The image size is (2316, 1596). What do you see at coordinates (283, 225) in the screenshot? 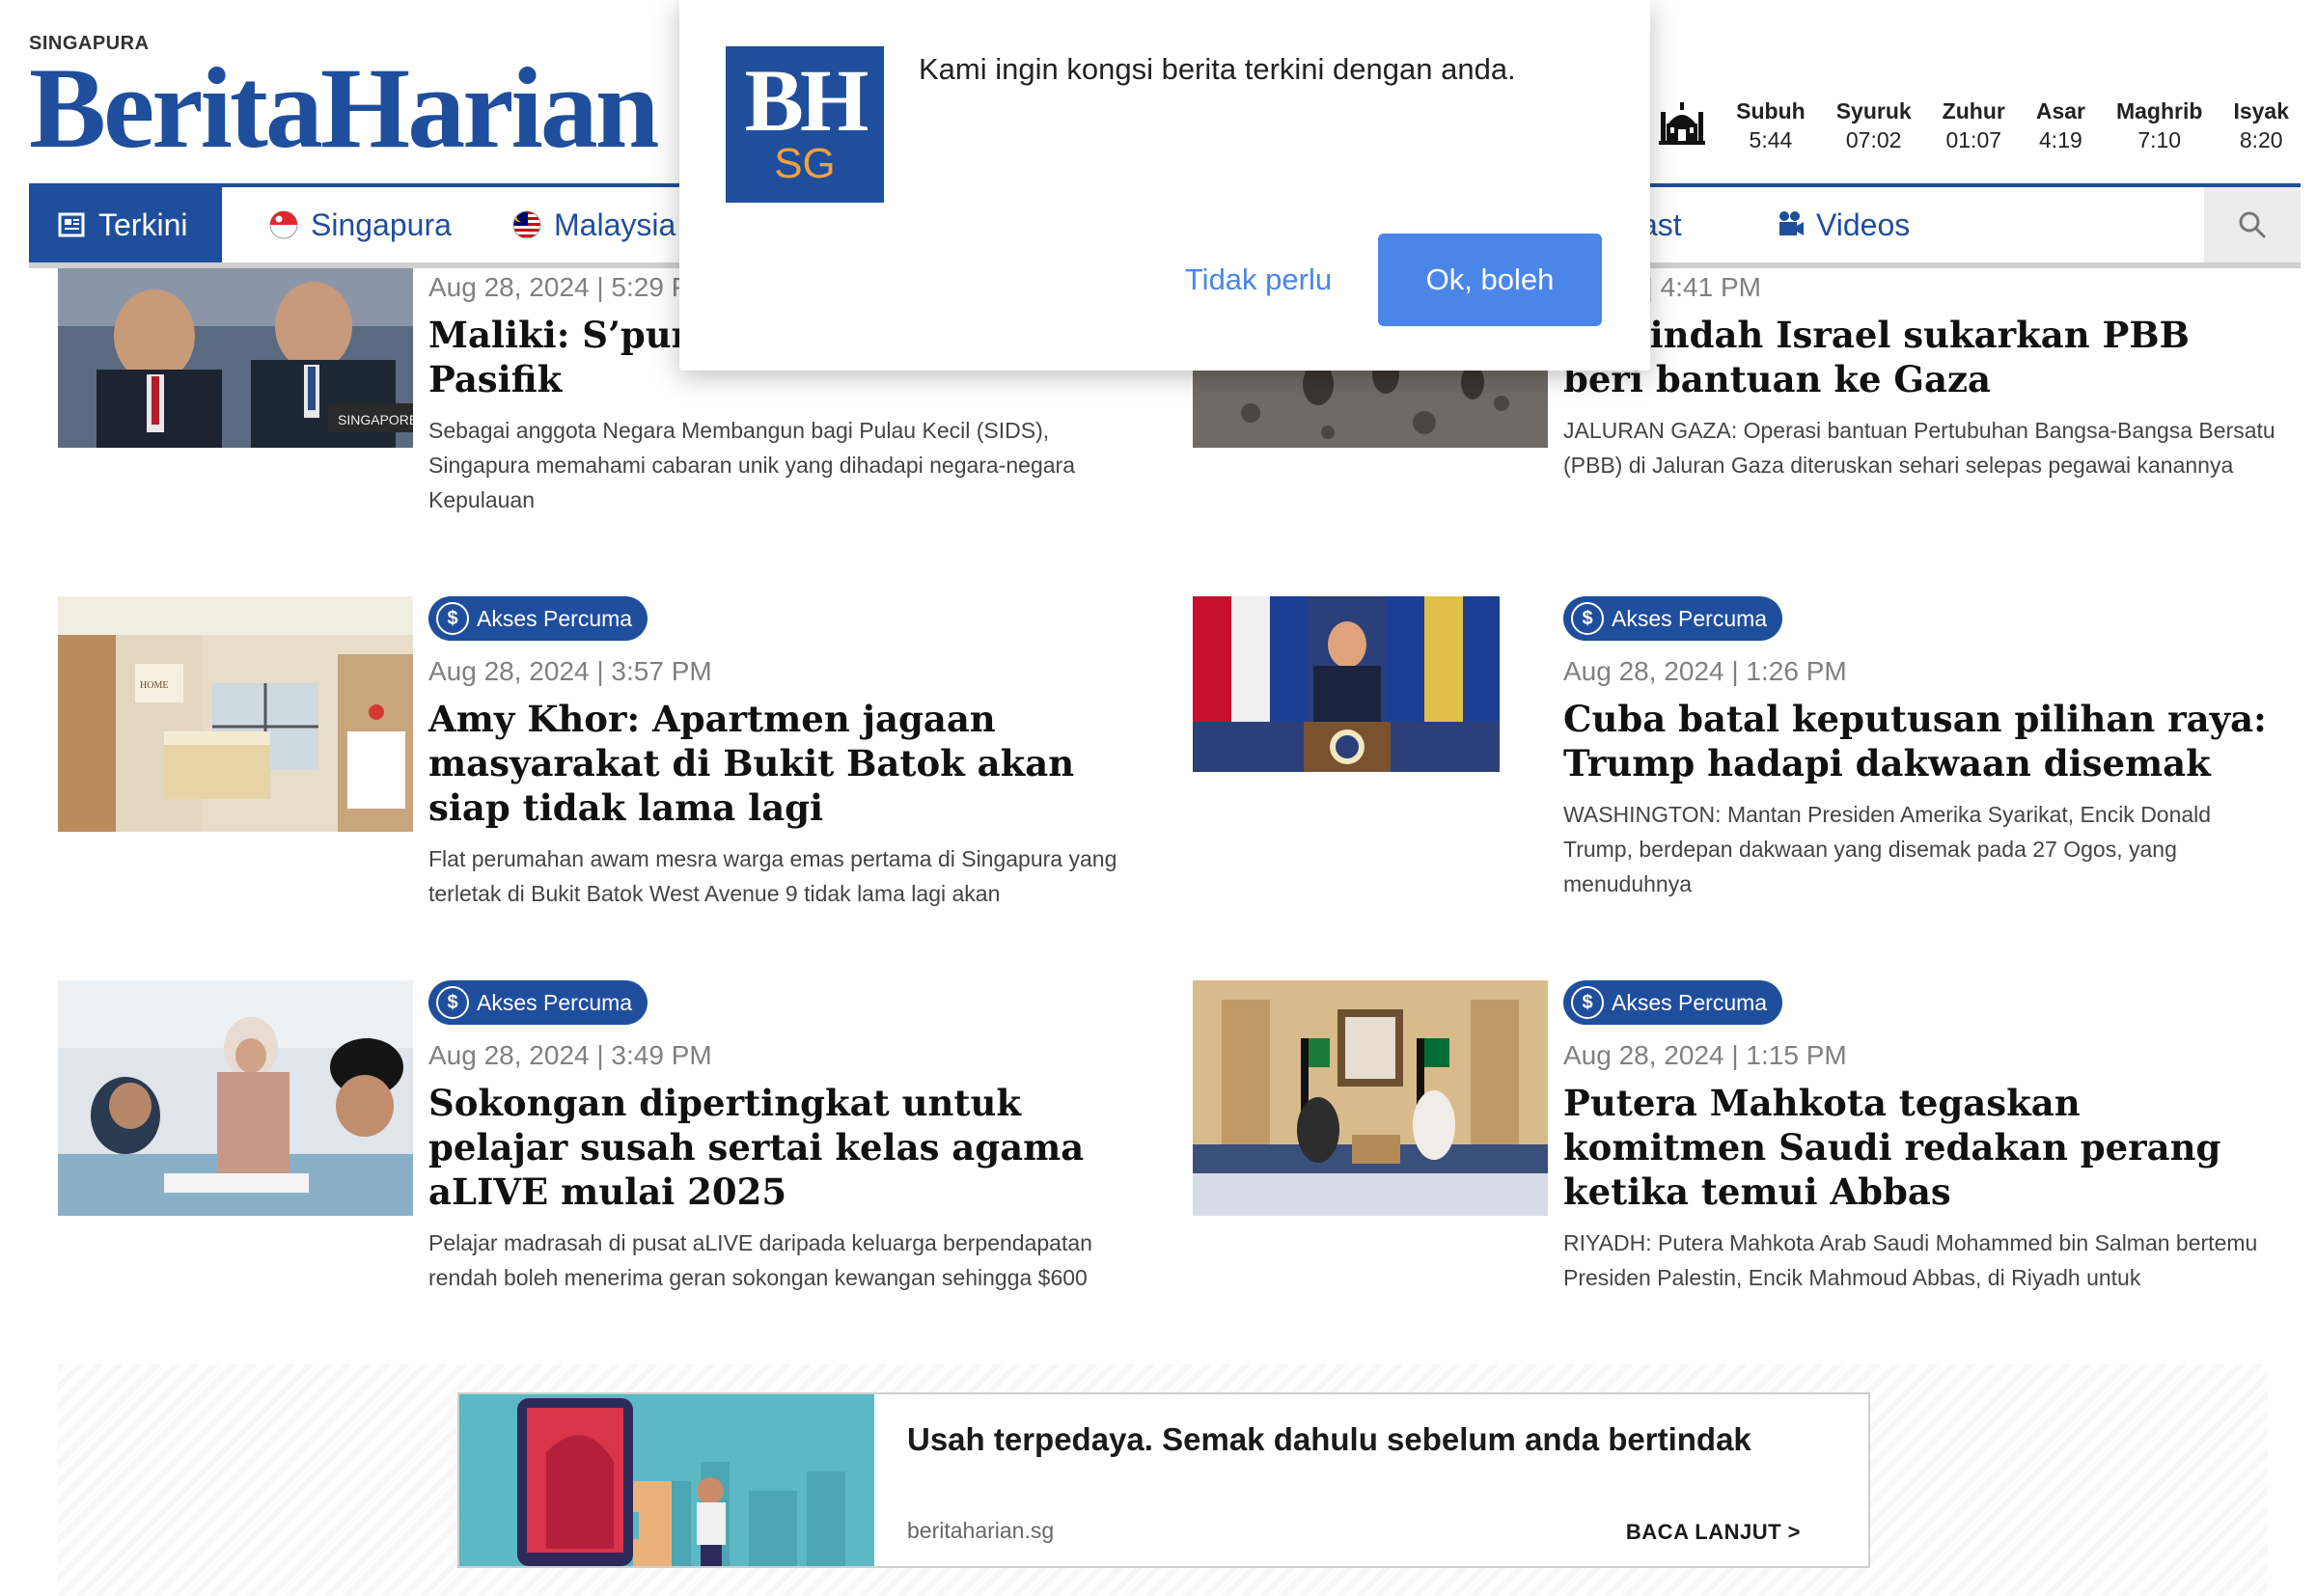
I see `singapore-flag-icon` at bounding box center [283, 225].